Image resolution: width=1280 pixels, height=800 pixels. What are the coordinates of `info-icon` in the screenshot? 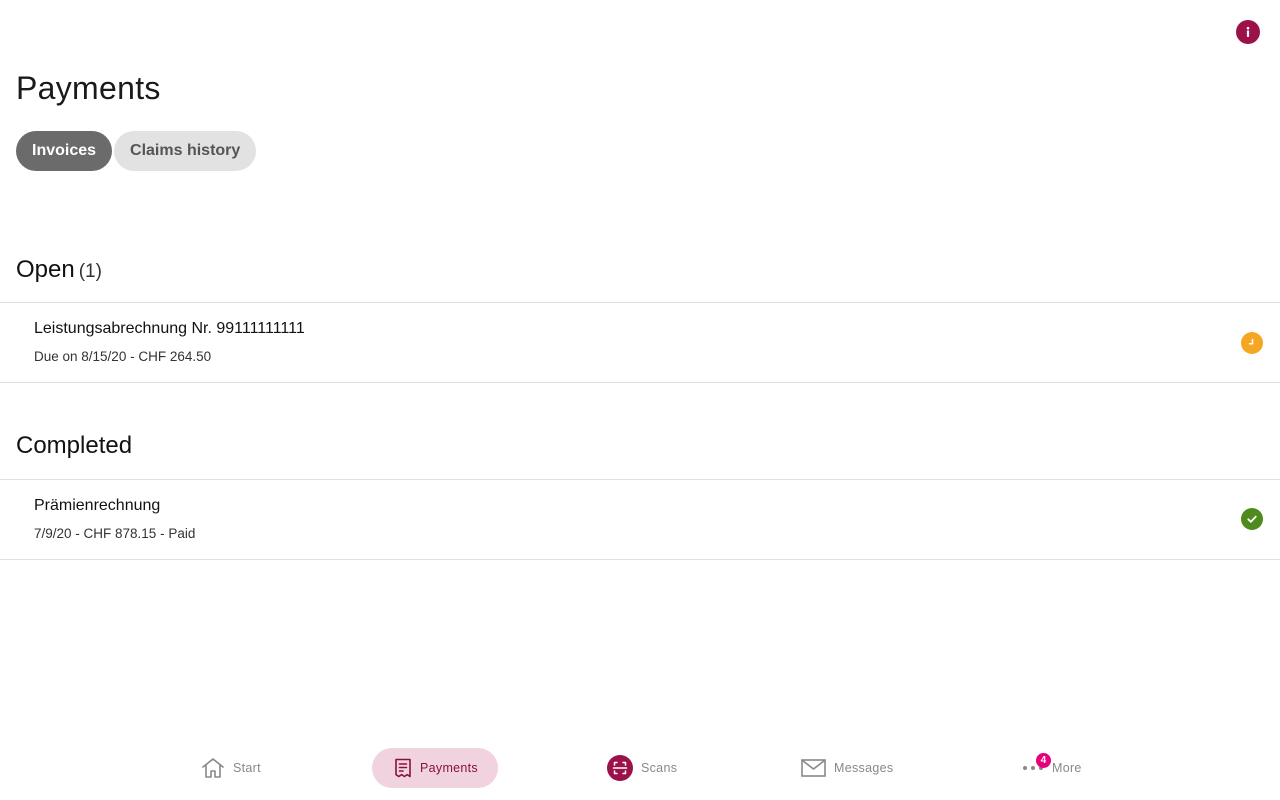 It's located at (1248, 31).